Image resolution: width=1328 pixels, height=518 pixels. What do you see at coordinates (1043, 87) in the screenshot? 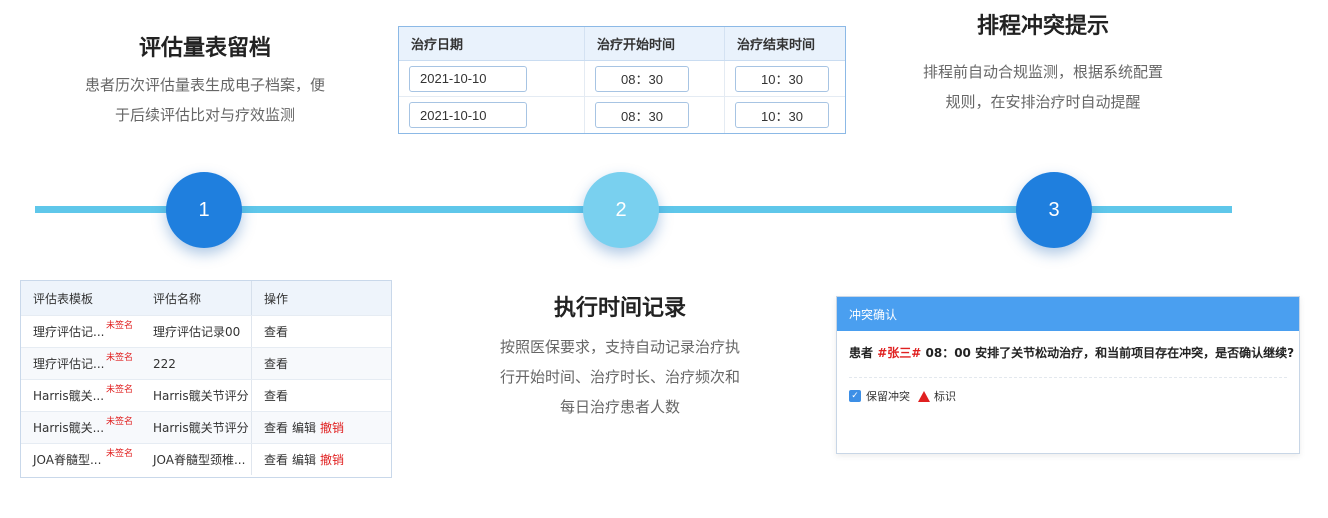
I see `conflict-alert-desc: 排程前自动合规监测，根据系统配置 规则，在安排治疗时自动提醒` at bounding box center [1043, 87].